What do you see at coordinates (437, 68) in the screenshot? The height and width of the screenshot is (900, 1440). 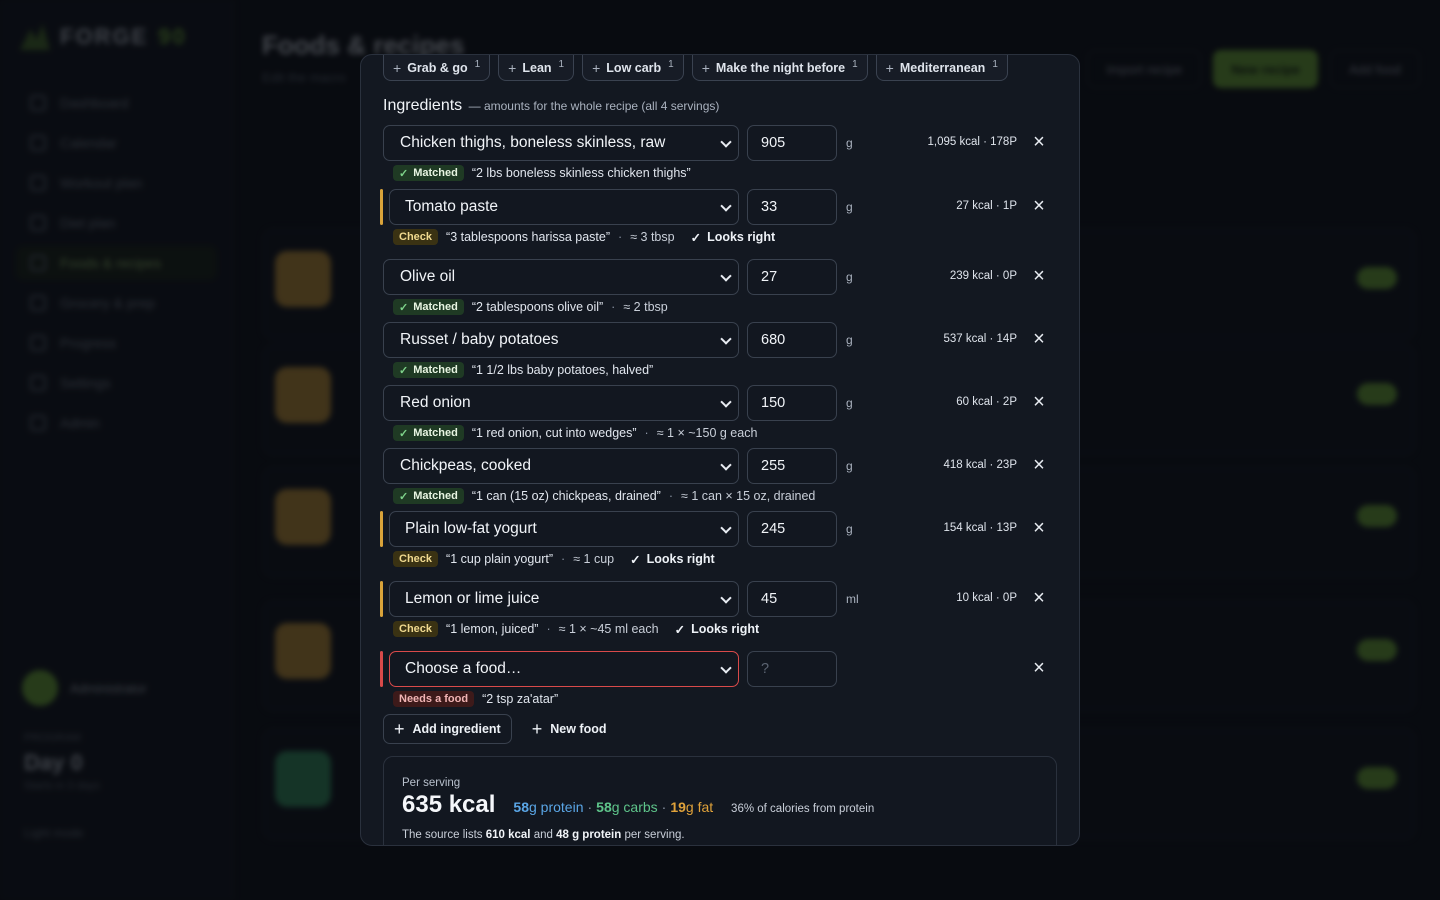 I see `tag-chip: + Grab & go 1` at bounding box center [437, 68].